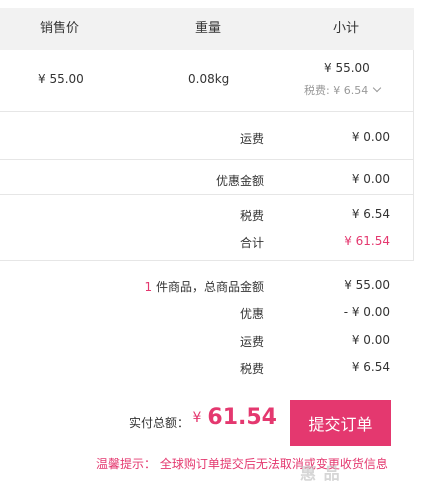 This screenshot has width=427, height=482. Describe the element at coordinates (367, 285) in the screenshot. I see `goods-value: ¥ 55.00` at that location.